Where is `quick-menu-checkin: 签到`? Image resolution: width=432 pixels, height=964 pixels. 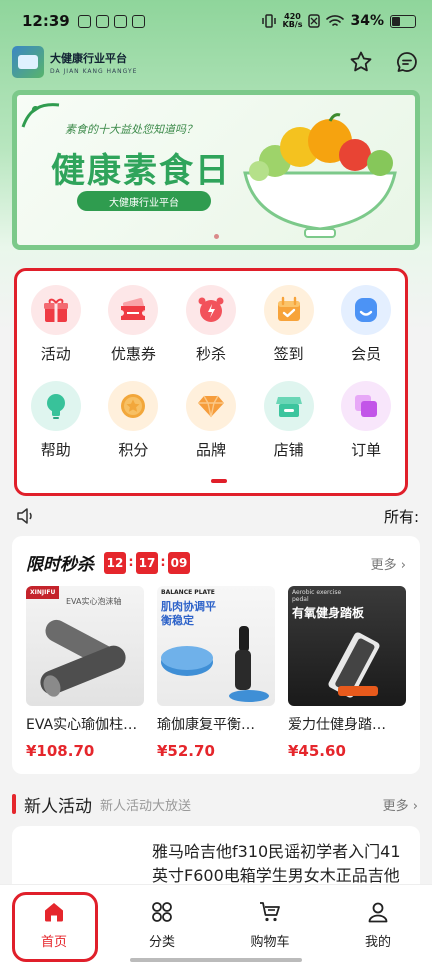 quick-menu-checkin: 签到 is located at coordinates (289, 324).